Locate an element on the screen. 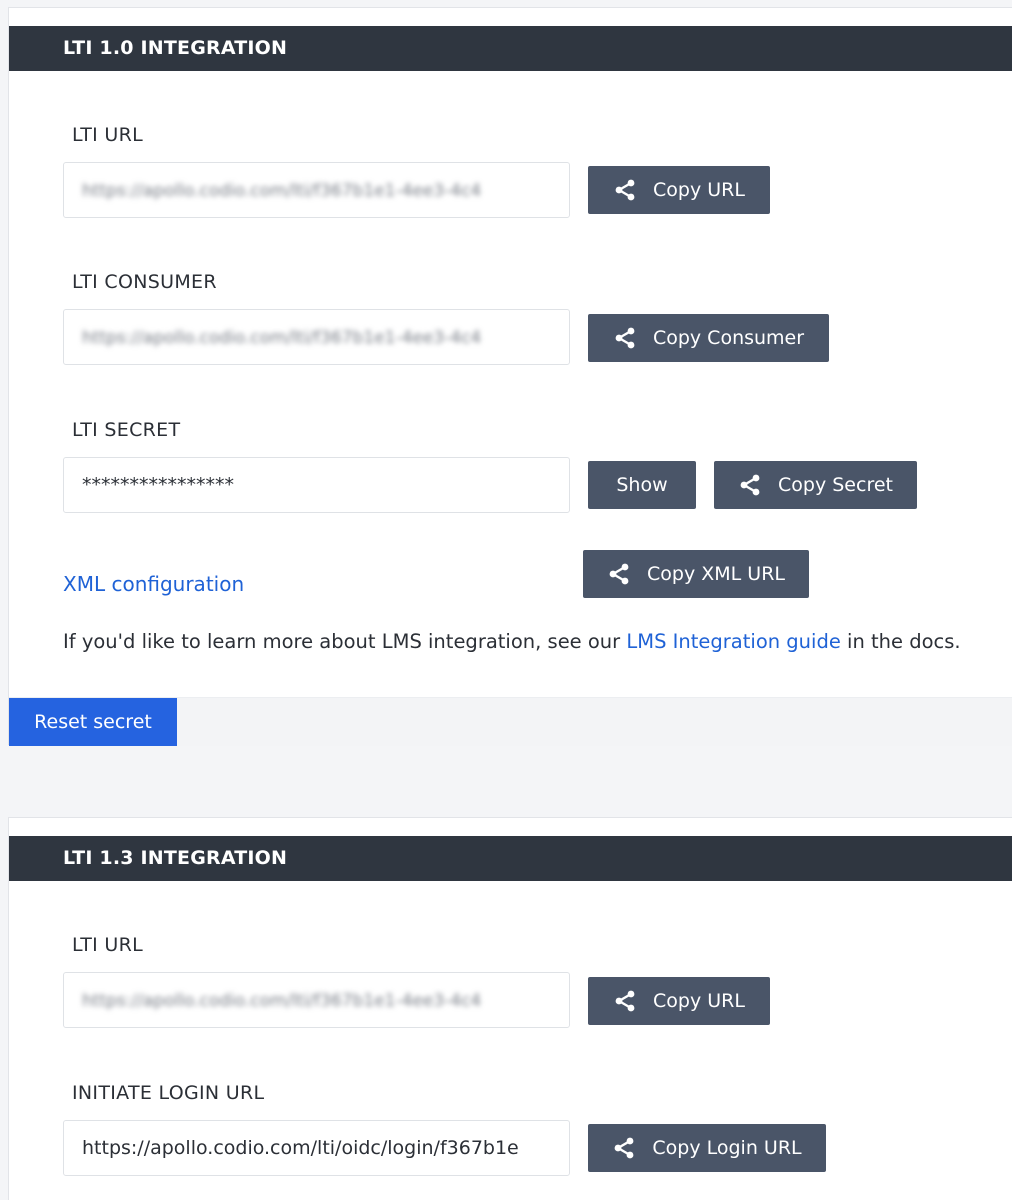 The width and height of the screenshot is (1012, 1200). lti-url-label: LTI URL is located at coordinates (108, 135).